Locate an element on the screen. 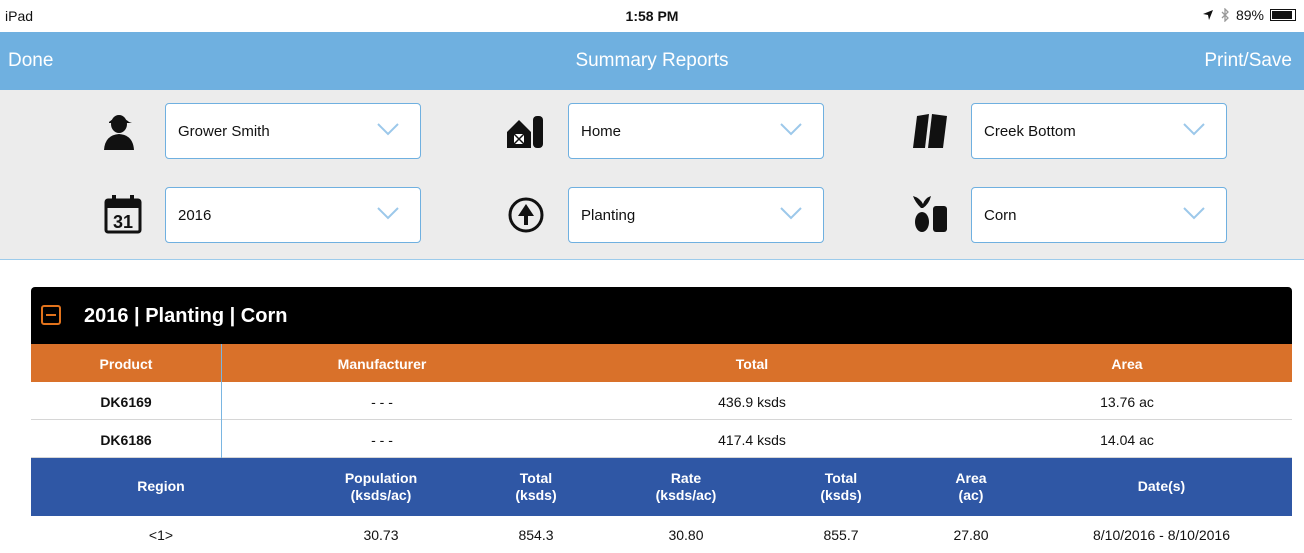 The width and height of the screenshot is (1304, 553). header-total-1-line2: (ksds) is located at coordinates (536, 495).